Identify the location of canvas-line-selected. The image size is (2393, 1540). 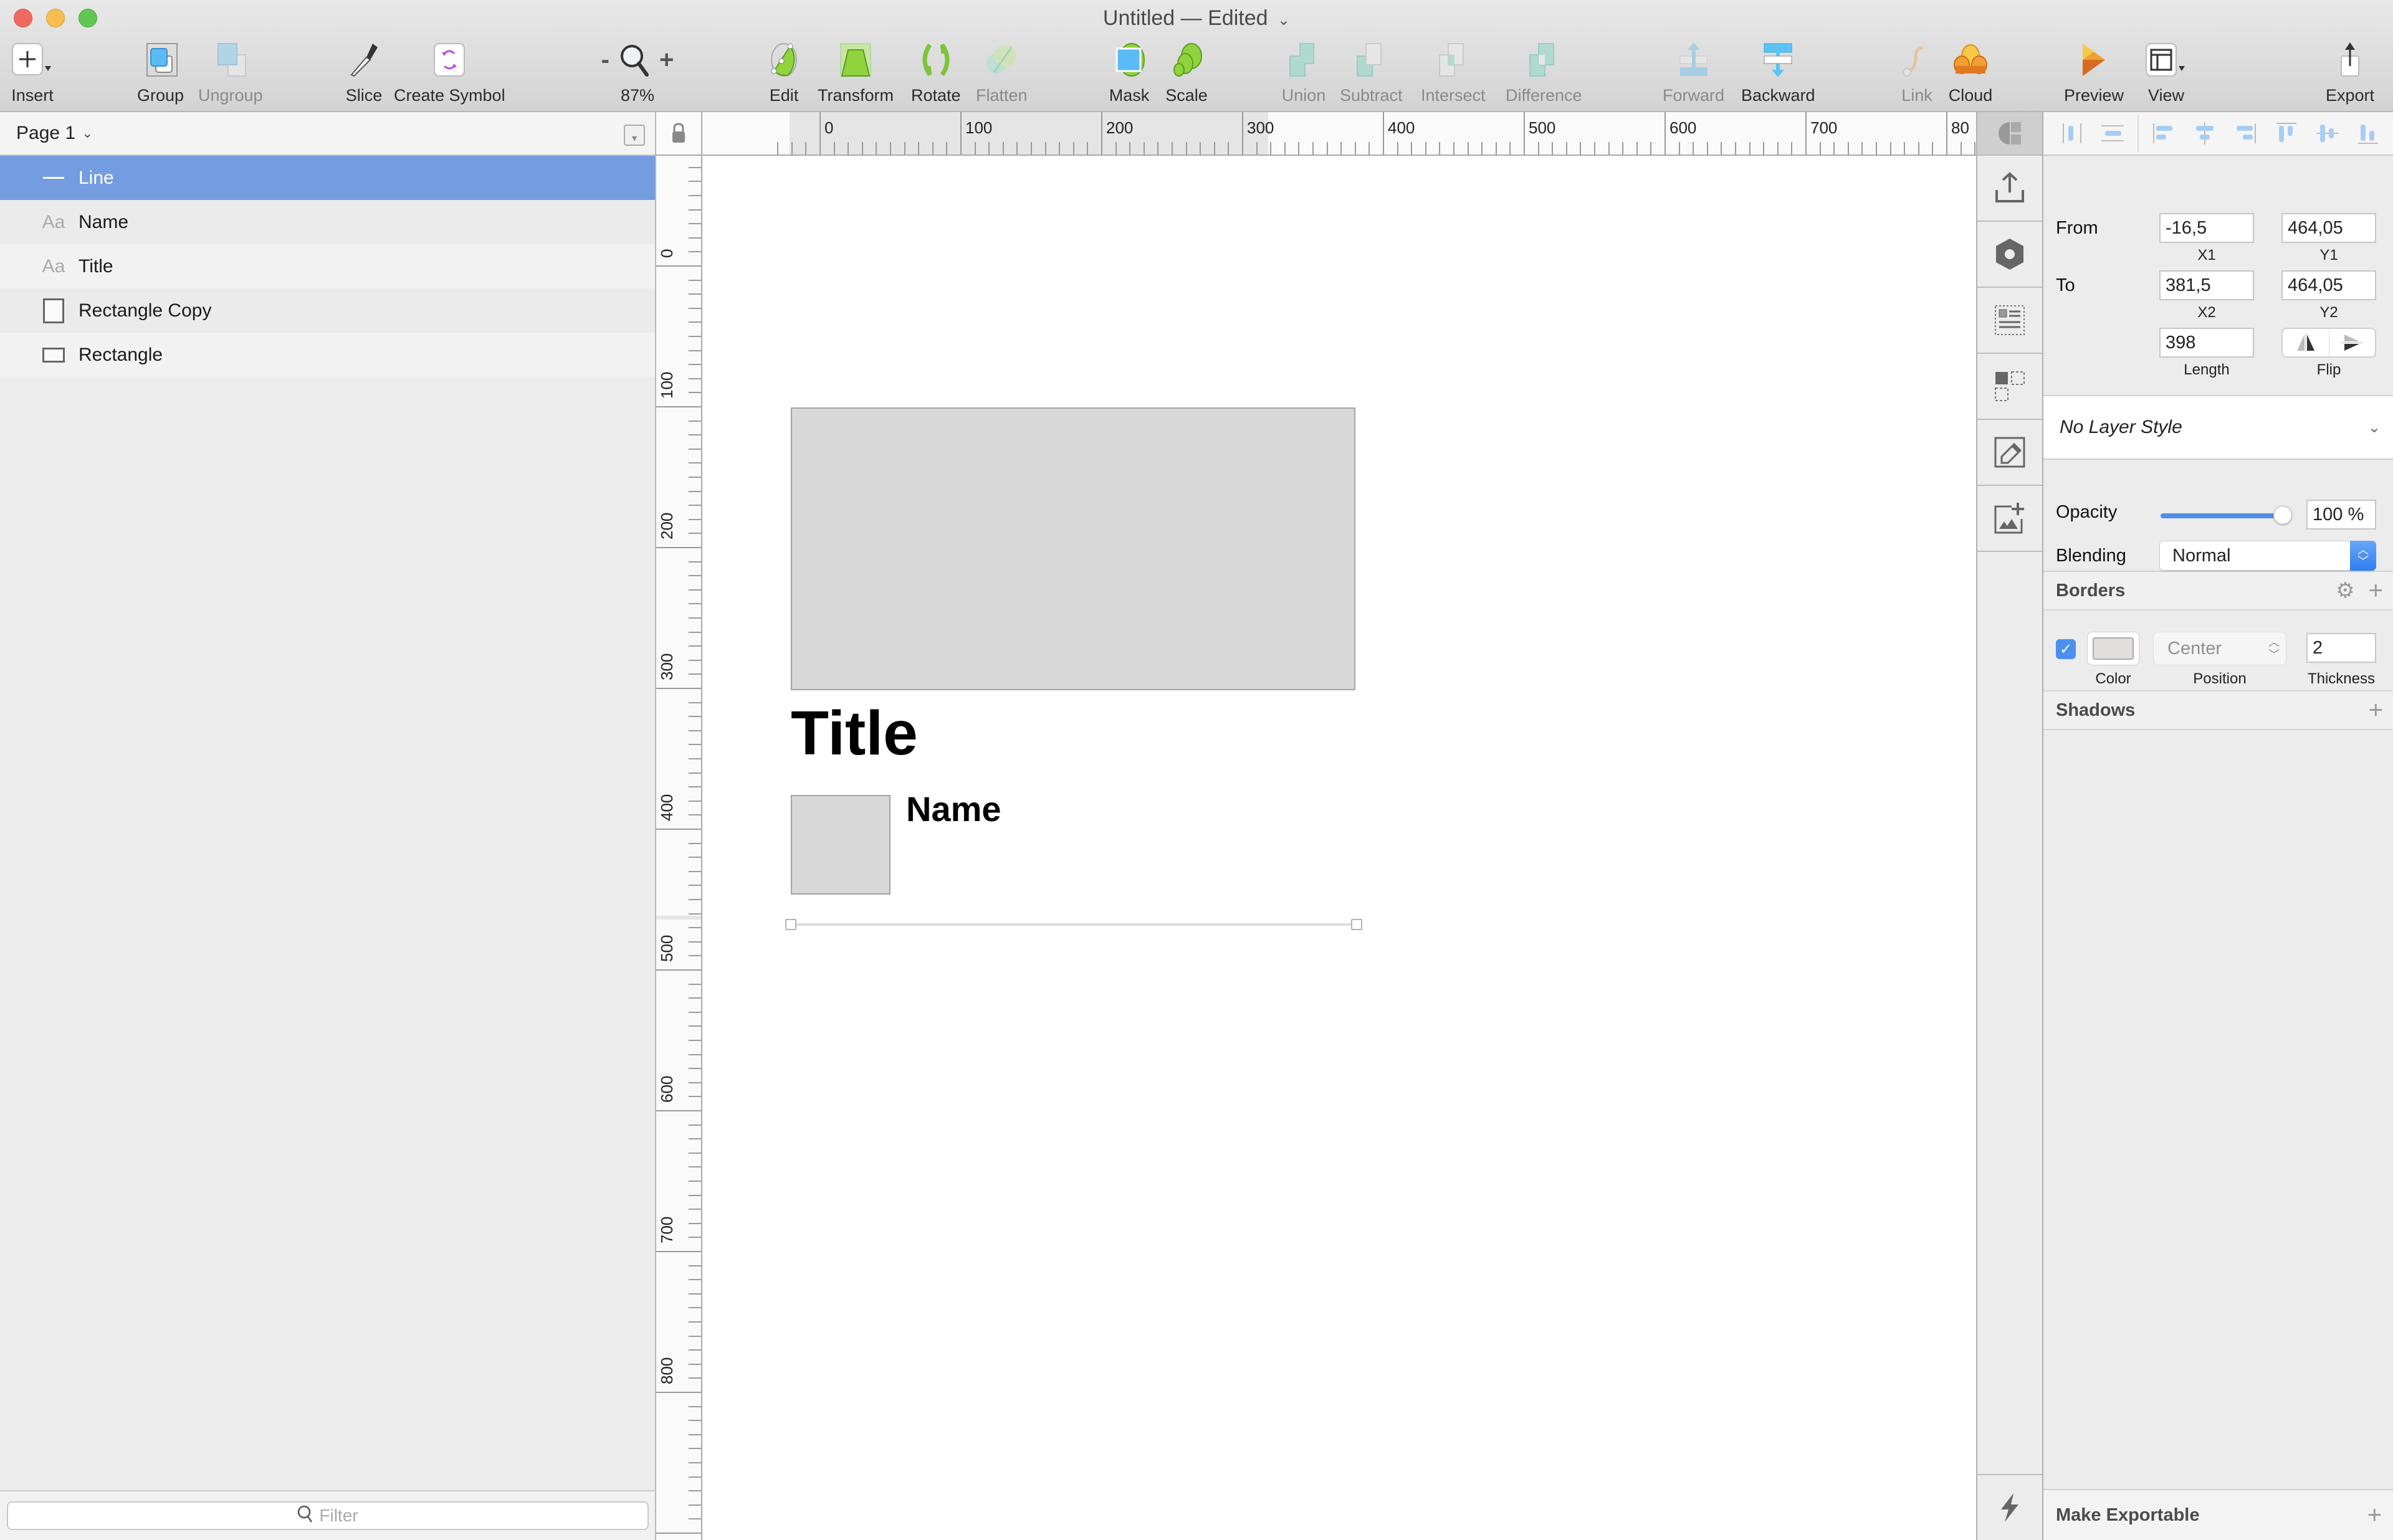
(1074, 924).